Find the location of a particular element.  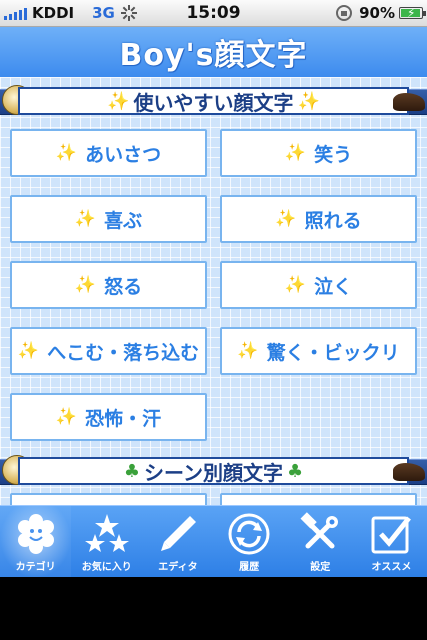

button-label: 照れる is located at coordinates (333, 220).